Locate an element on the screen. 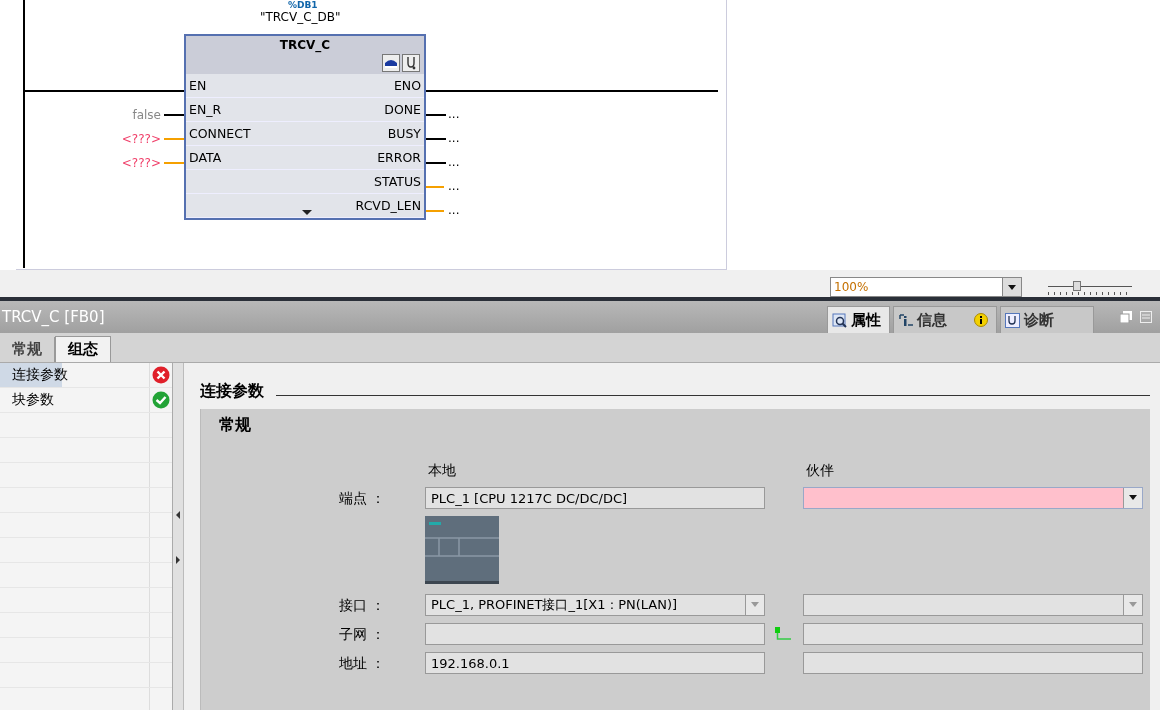  view-tab: 属性 is located at coordinates (858, 319).